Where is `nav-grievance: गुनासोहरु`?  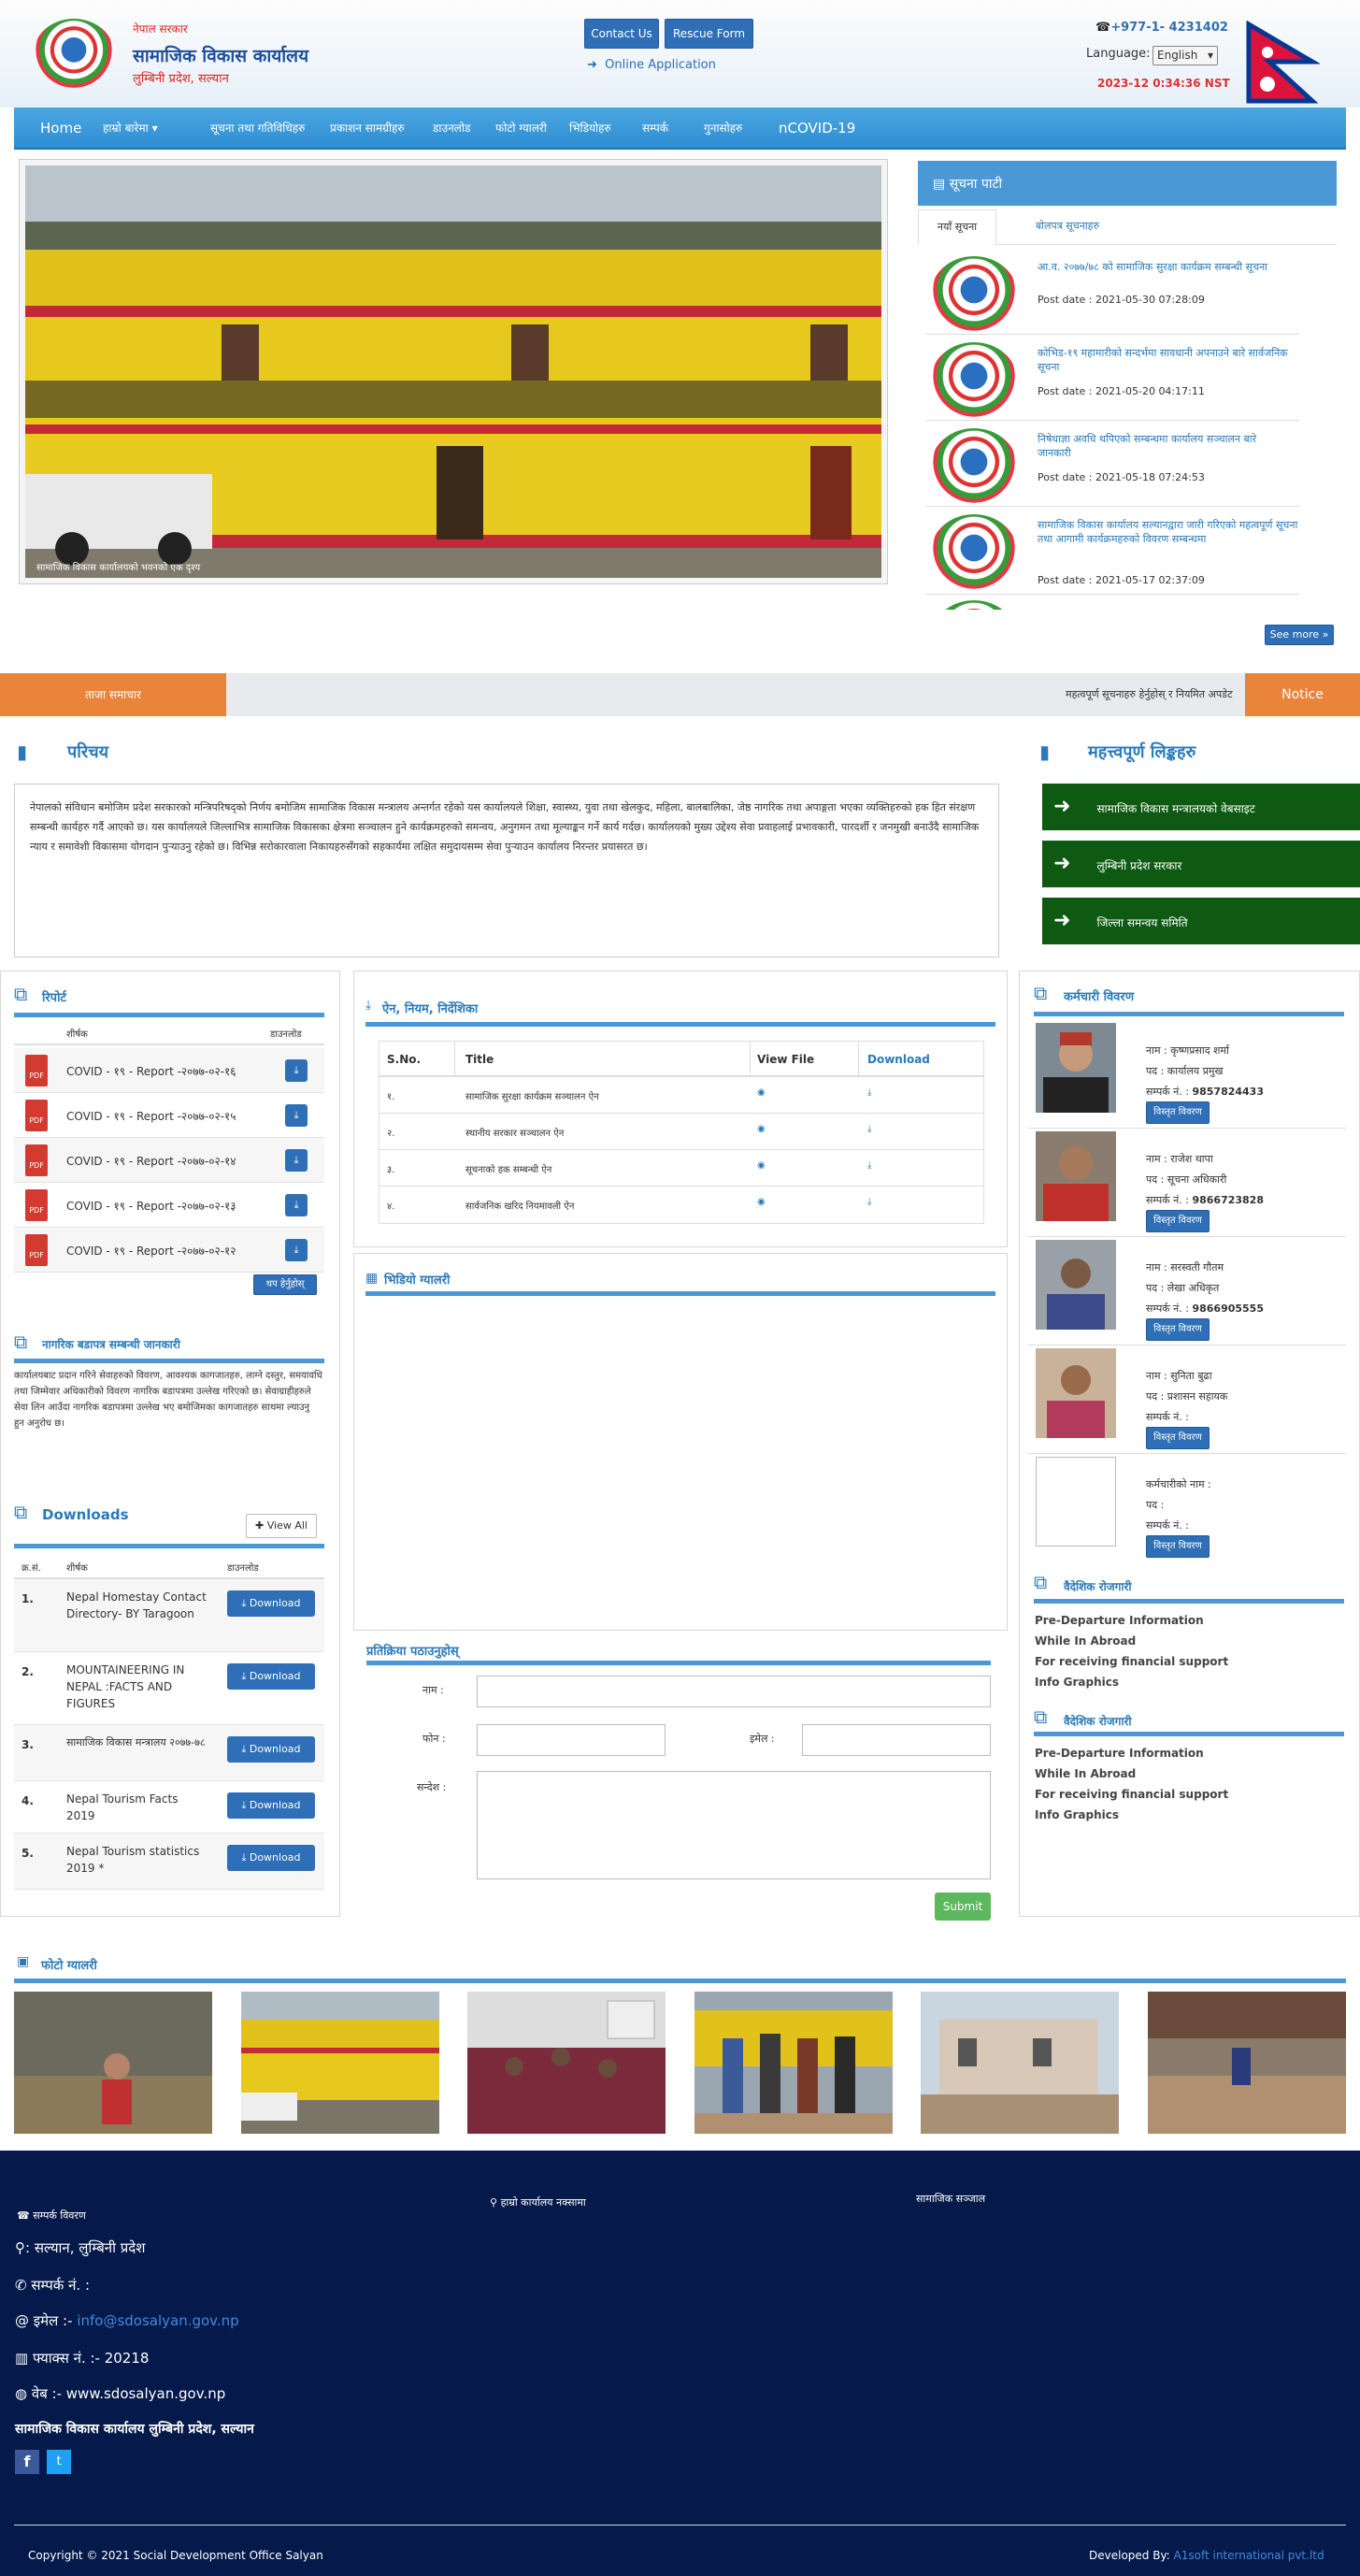 nav-grievance: गुनासोहरु is located at coordinates (723, 129).